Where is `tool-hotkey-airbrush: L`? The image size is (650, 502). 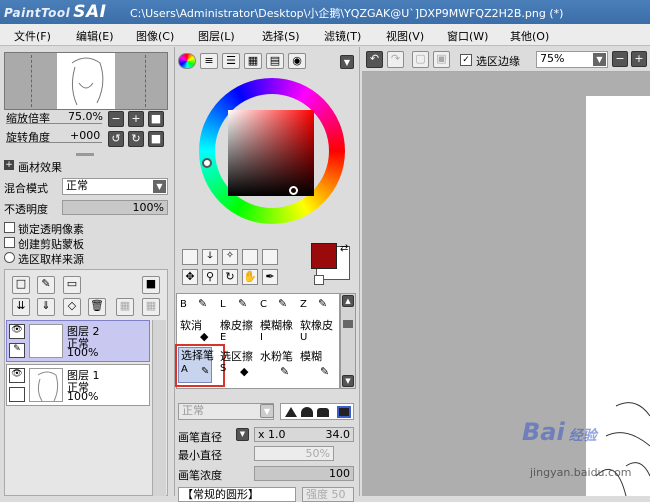
tool-hotkey-airbrush: L is located at coordinates (223, 304).